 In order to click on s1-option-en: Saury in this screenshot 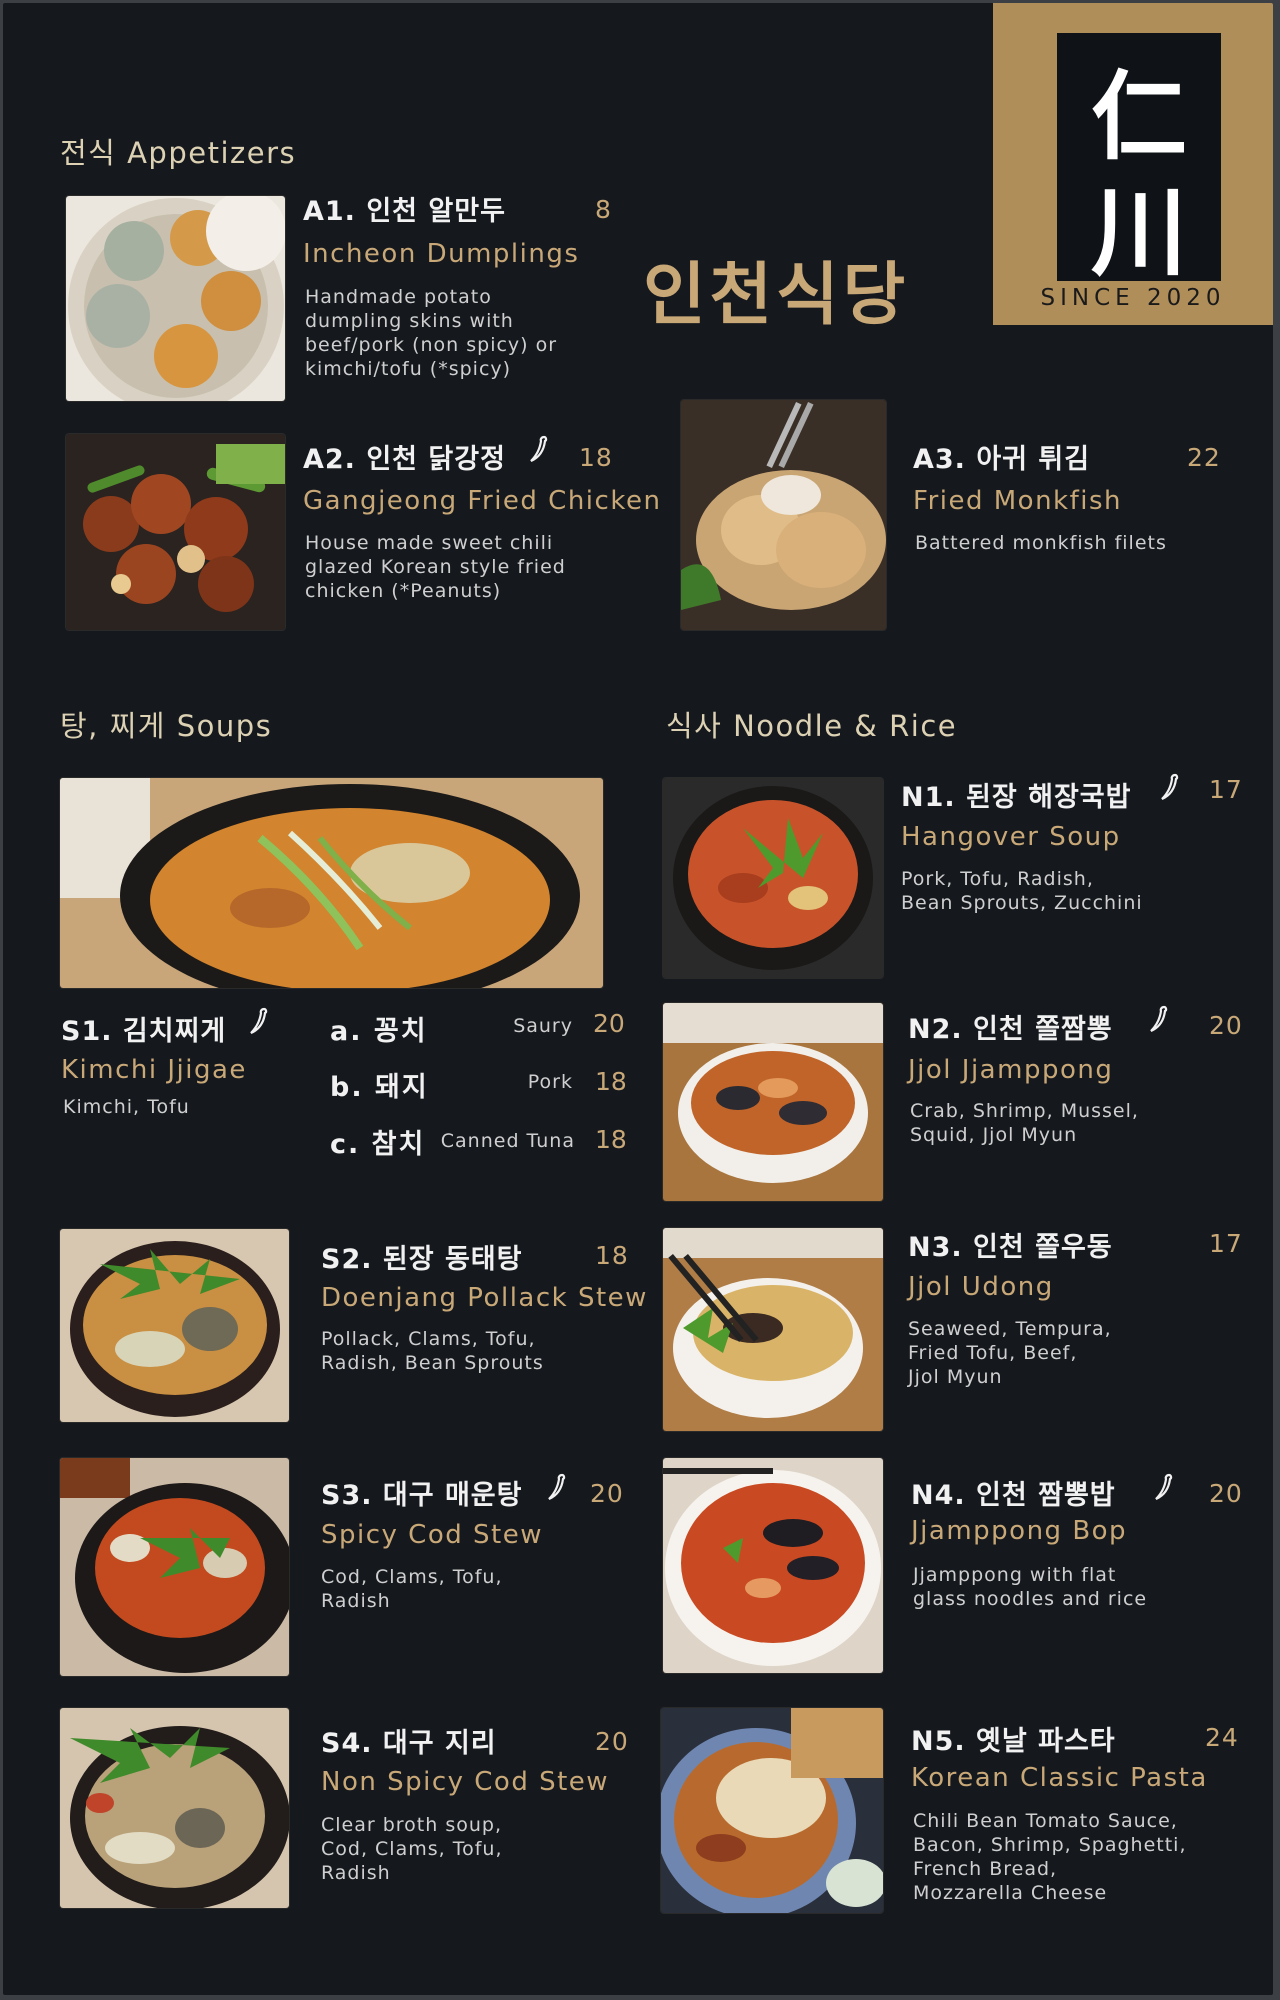, I will do `click(543, 1026)`.